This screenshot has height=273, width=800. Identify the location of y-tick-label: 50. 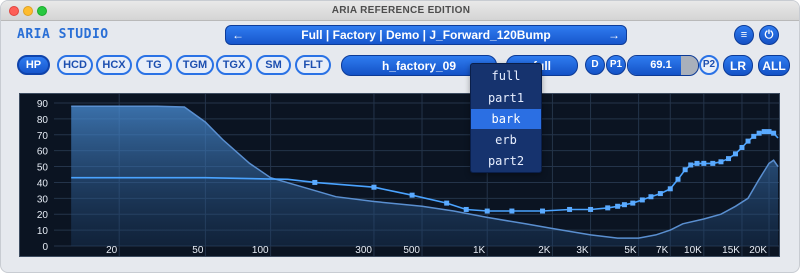
(43, 168).